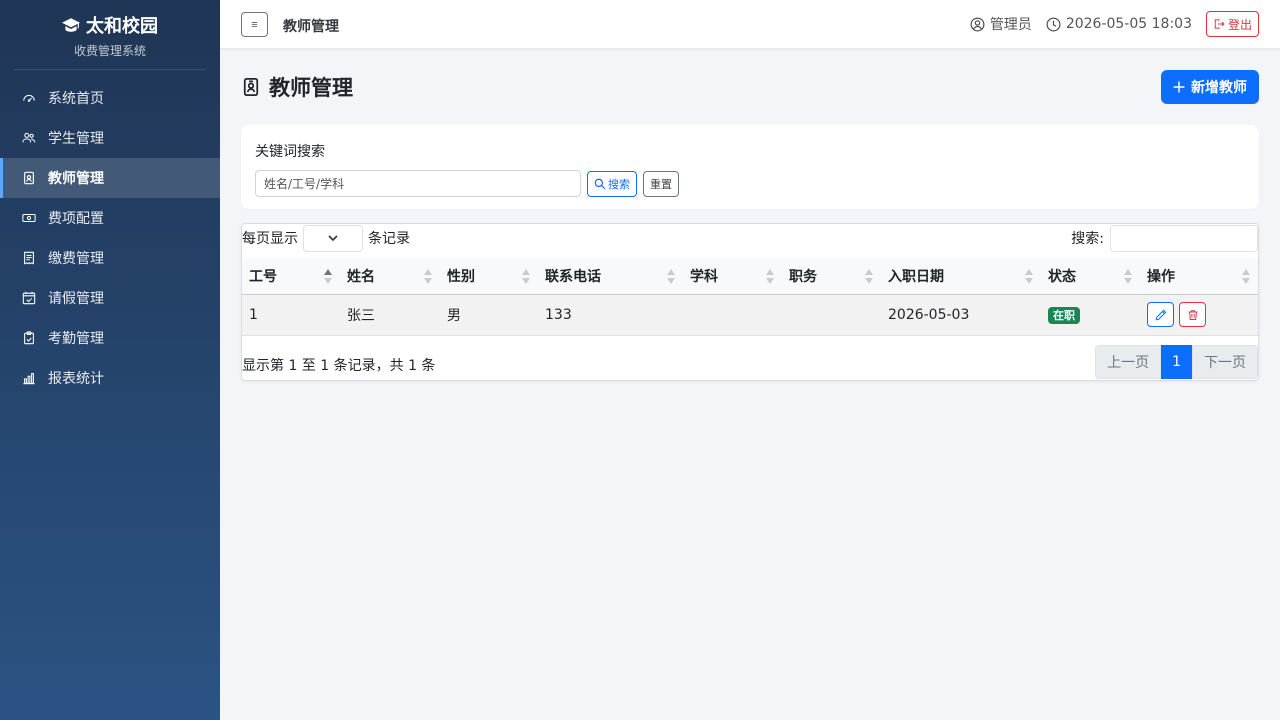 This screenshot has height=720, width=1280. What do you see at coordinates (1184, 238) in the screenshot?
I see `table-filter-input` at bounding box center [1184, 238].